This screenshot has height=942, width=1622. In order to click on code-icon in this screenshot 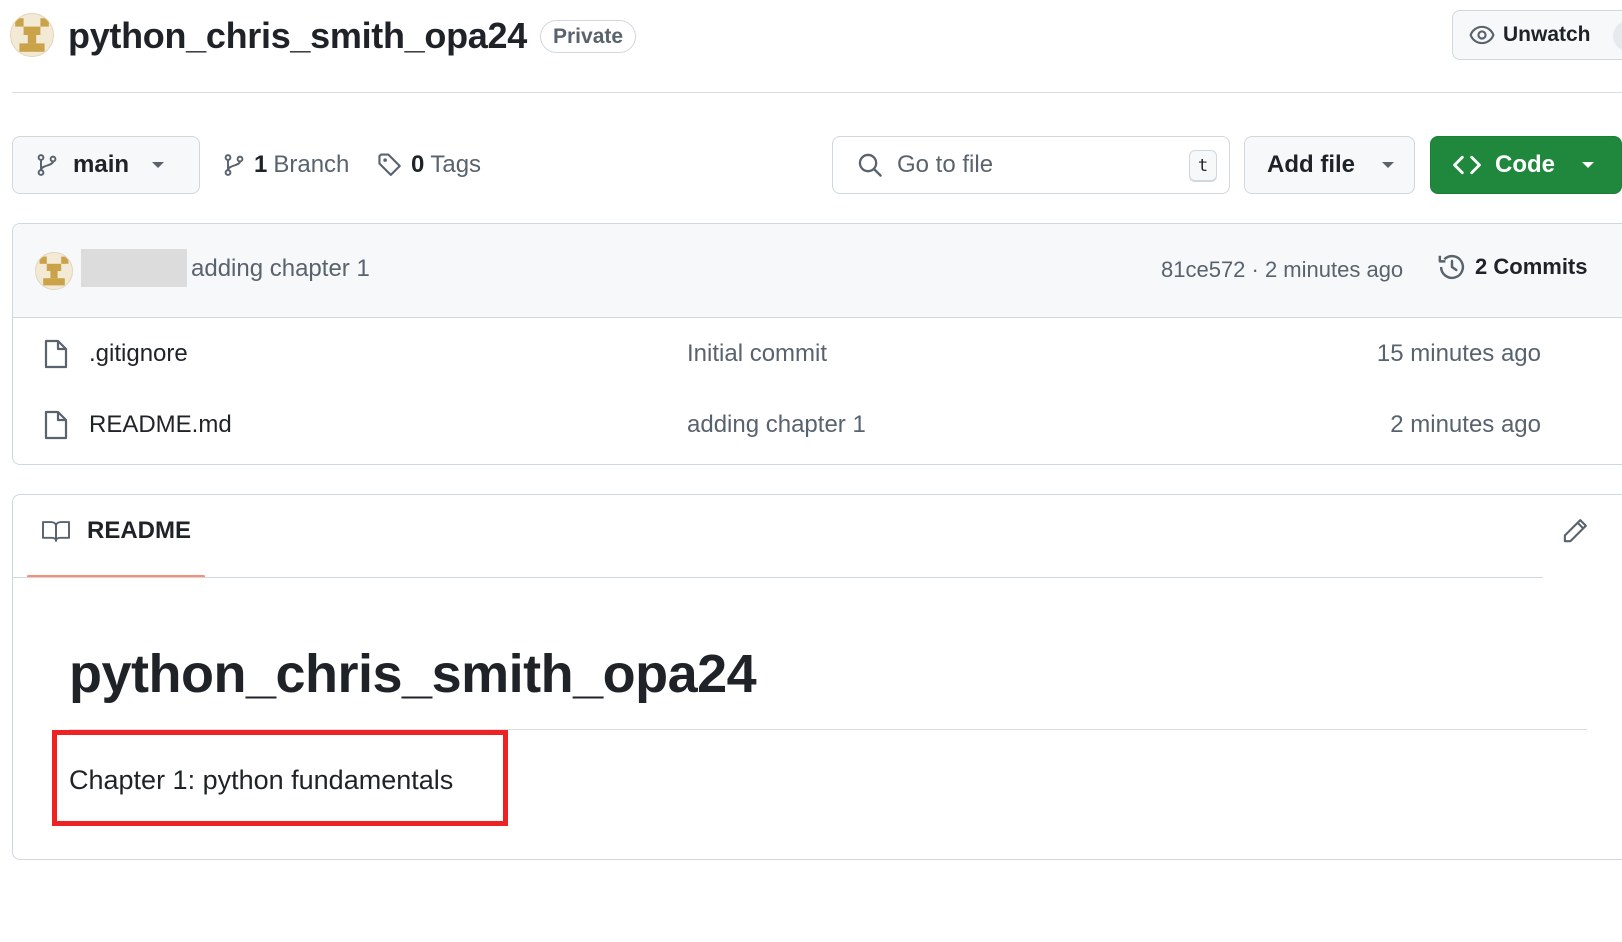, I will do `click(1467, 165)`.